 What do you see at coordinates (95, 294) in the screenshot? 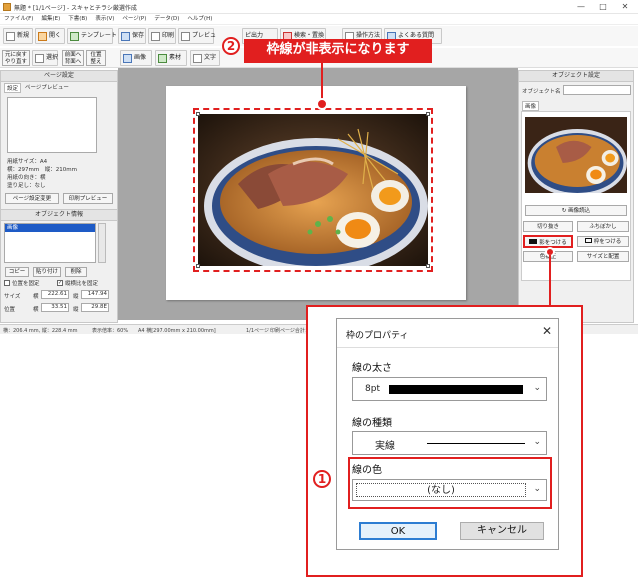
I see `height-field: 147.94` at bounding box center [95, 294].